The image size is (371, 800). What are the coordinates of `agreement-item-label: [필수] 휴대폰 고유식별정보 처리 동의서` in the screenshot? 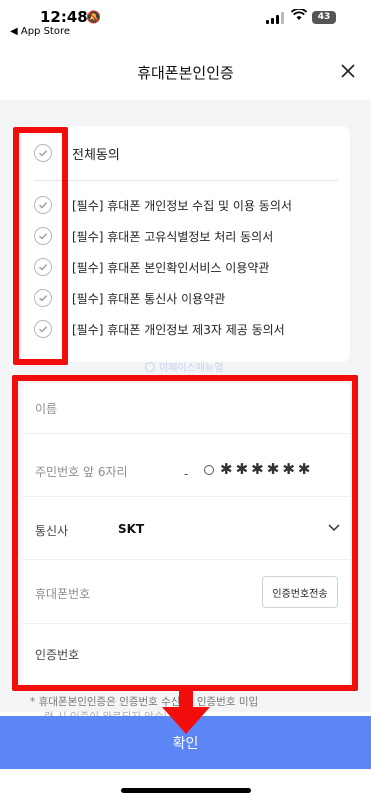 It's located at (172, 236).